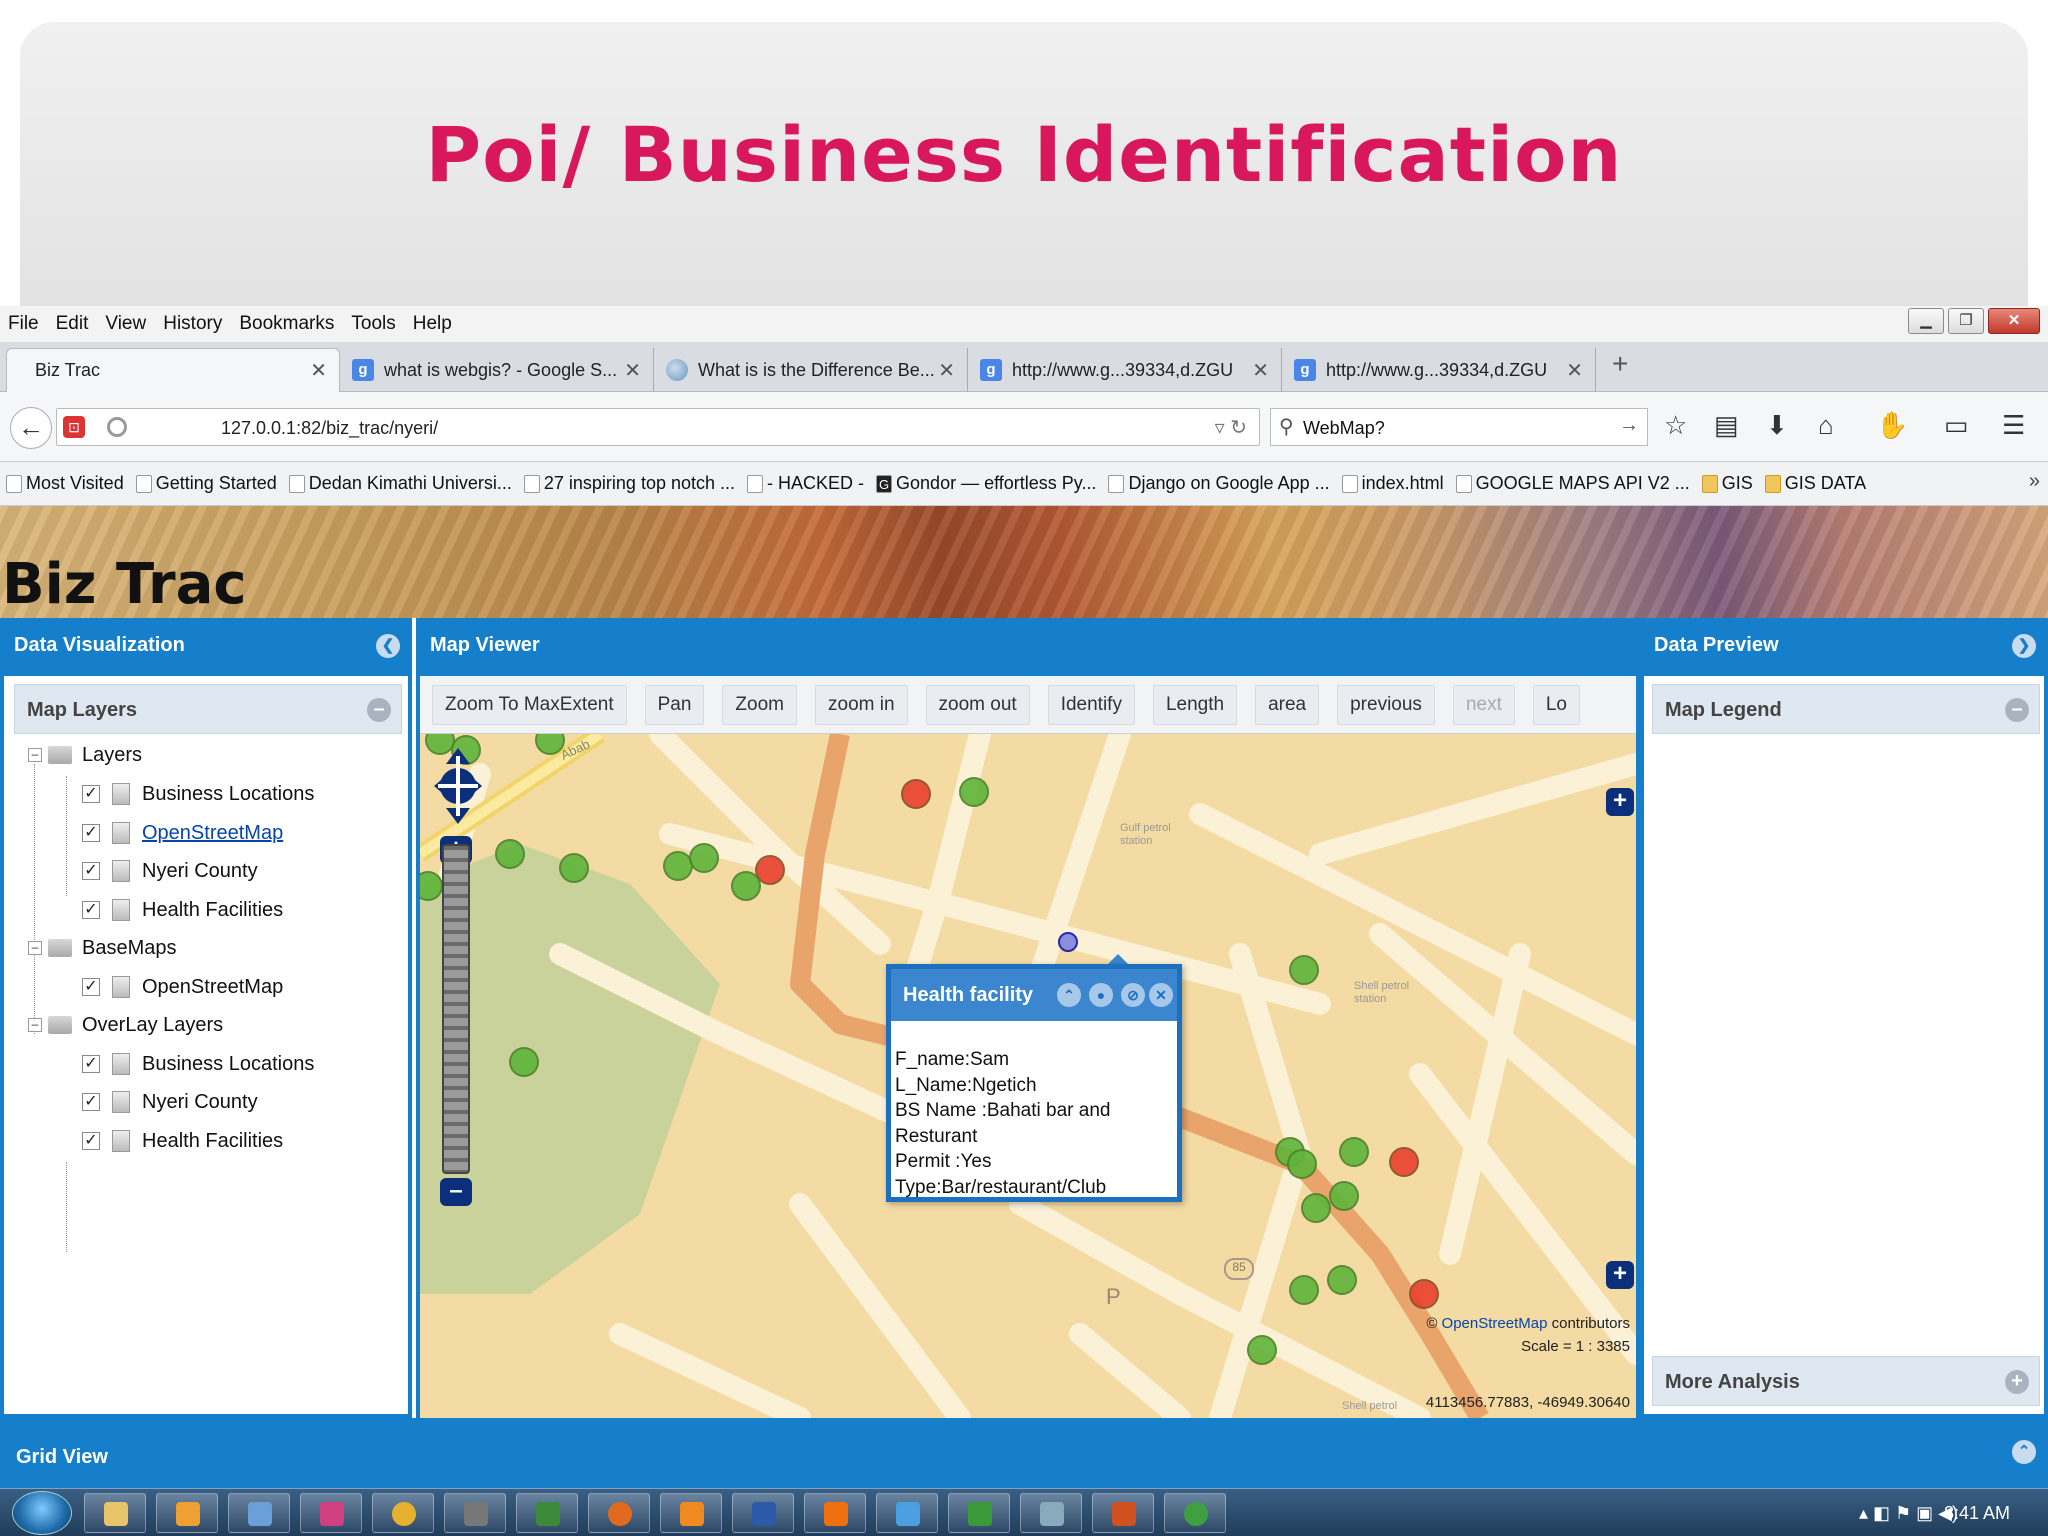 This screenshot has width=2048, height=1536. What do you see at coordinates (861, 704) in the screenshot?
I see `zoom-in-button: zoom in` at bounding box center [861, 704].